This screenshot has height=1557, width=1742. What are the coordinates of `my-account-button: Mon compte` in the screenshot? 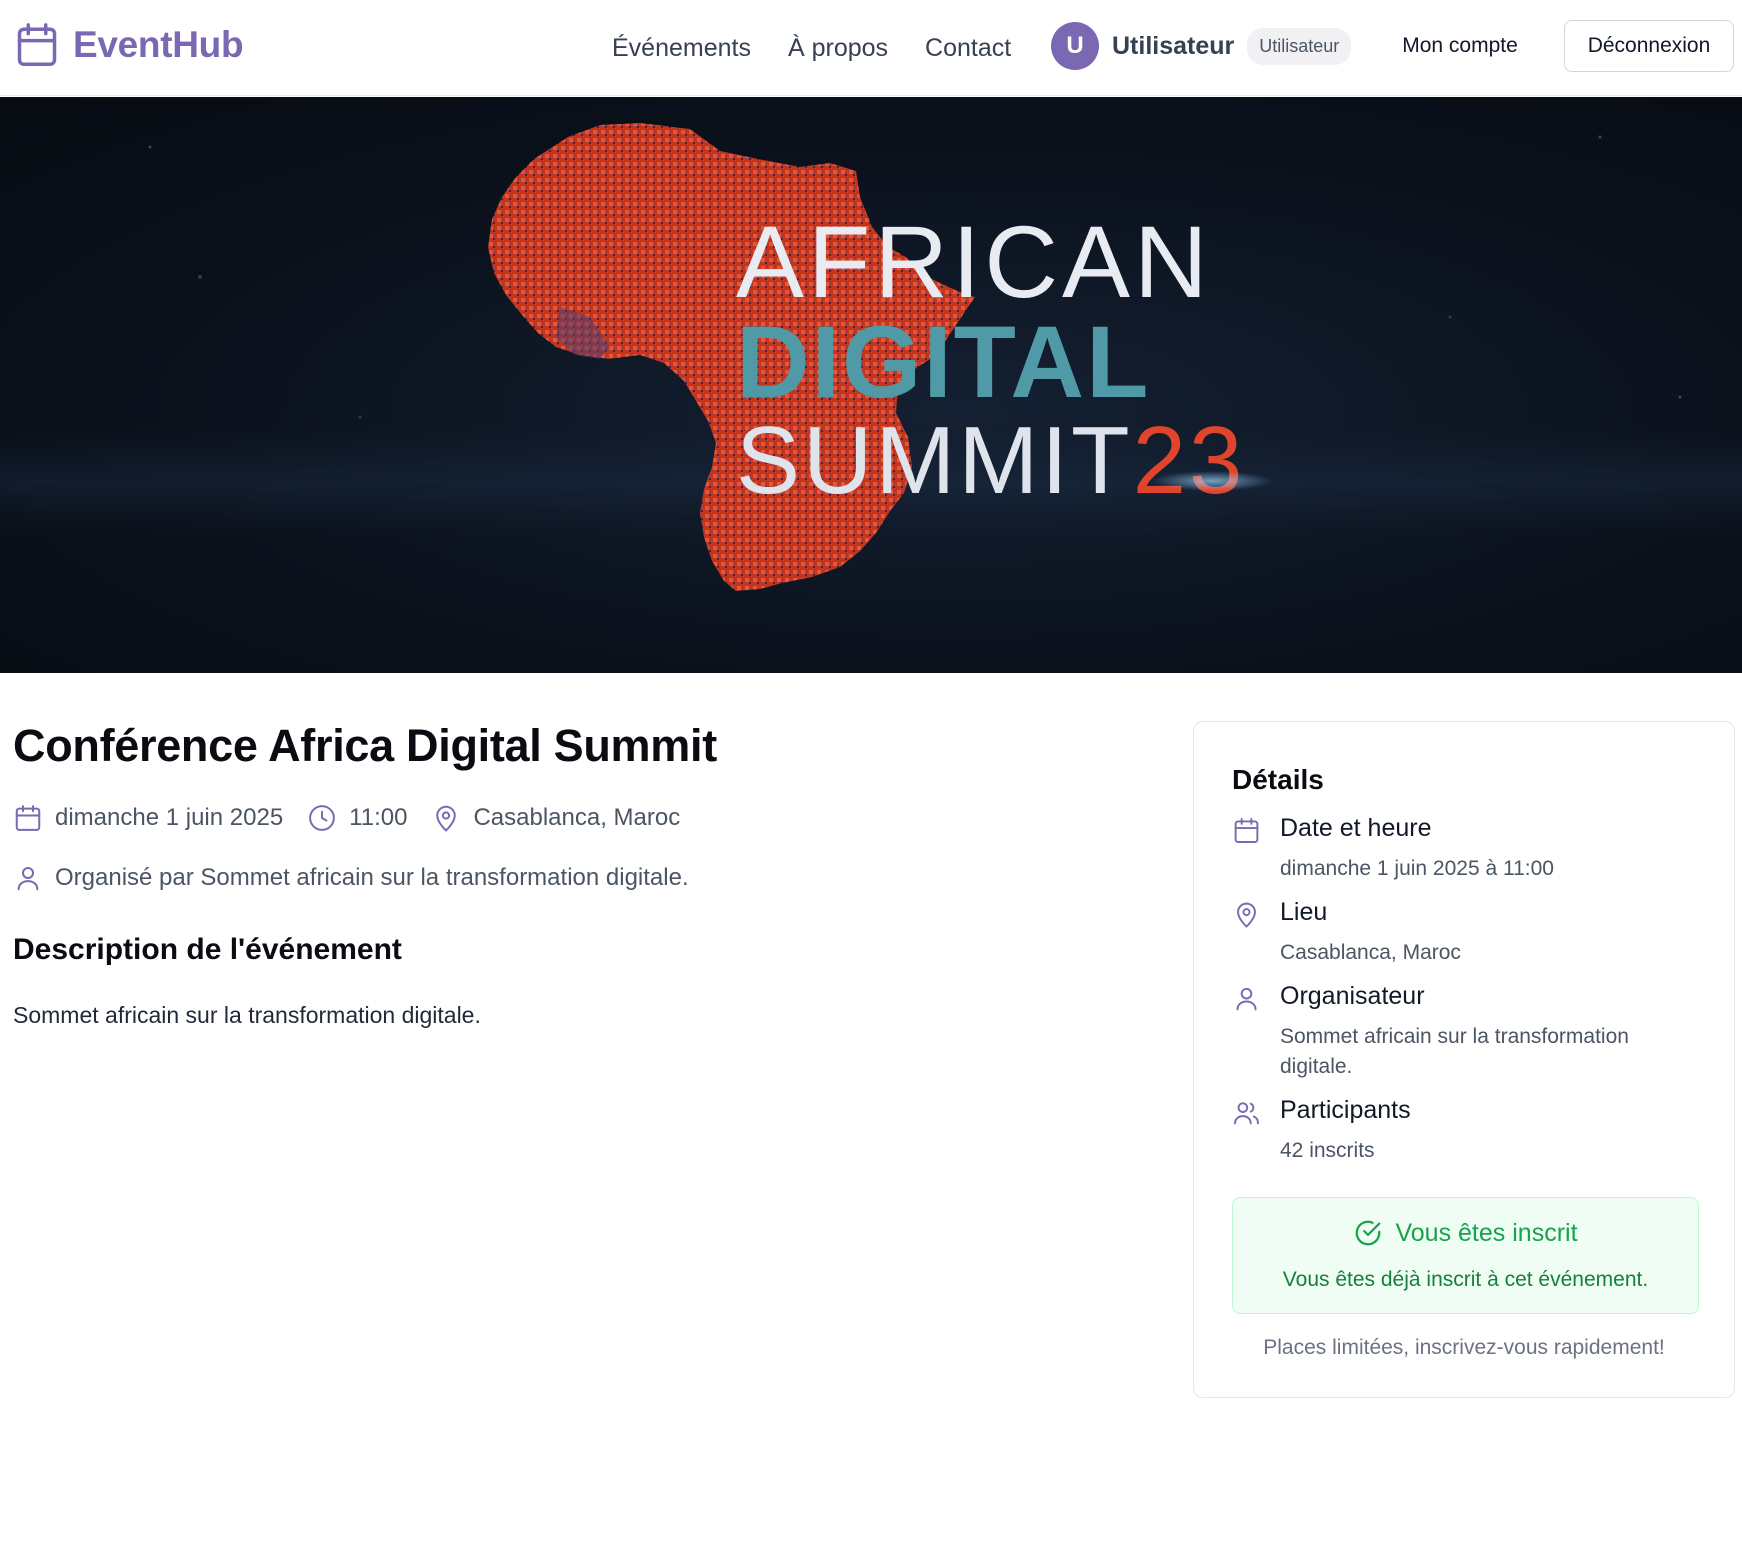 It's located at (1460, 46).